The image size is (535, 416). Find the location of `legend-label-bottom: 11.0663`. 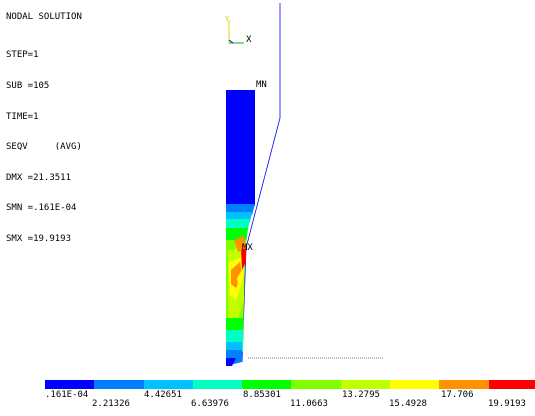

legend-label-bottom: 11.0663 is located at coordinates (309, 404).